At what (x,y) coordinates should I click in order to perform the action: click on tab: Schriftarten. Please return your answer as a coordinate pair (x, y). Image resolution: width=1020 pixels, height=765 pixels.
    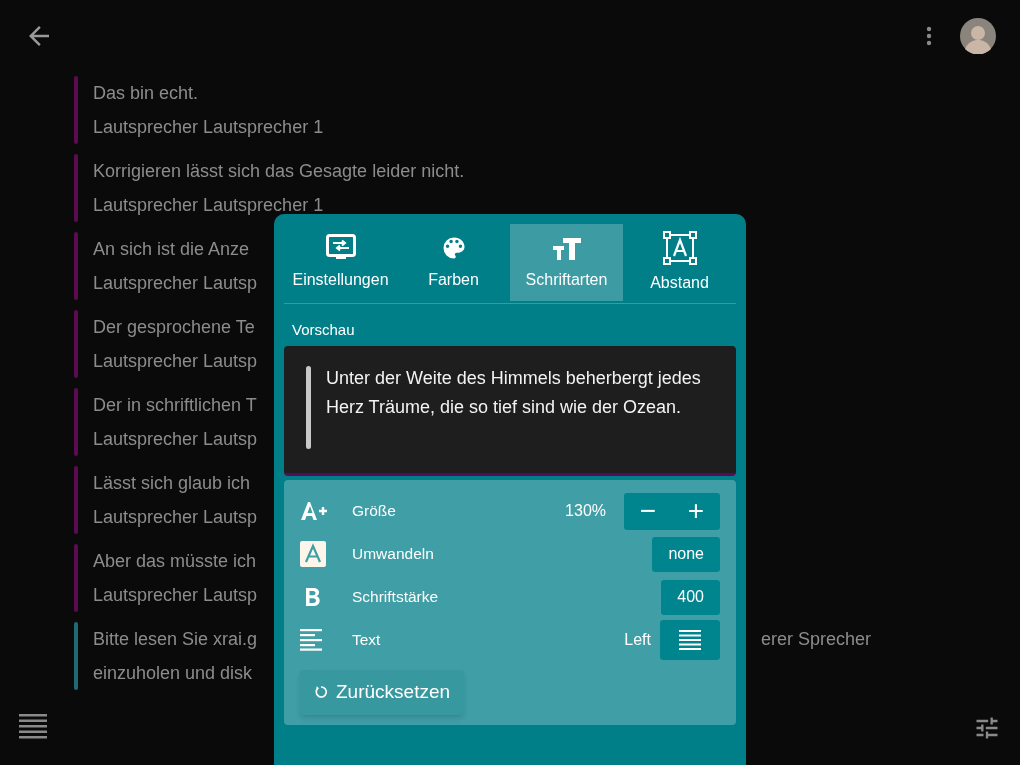
    Looking at the image, I should click on (566, 262).